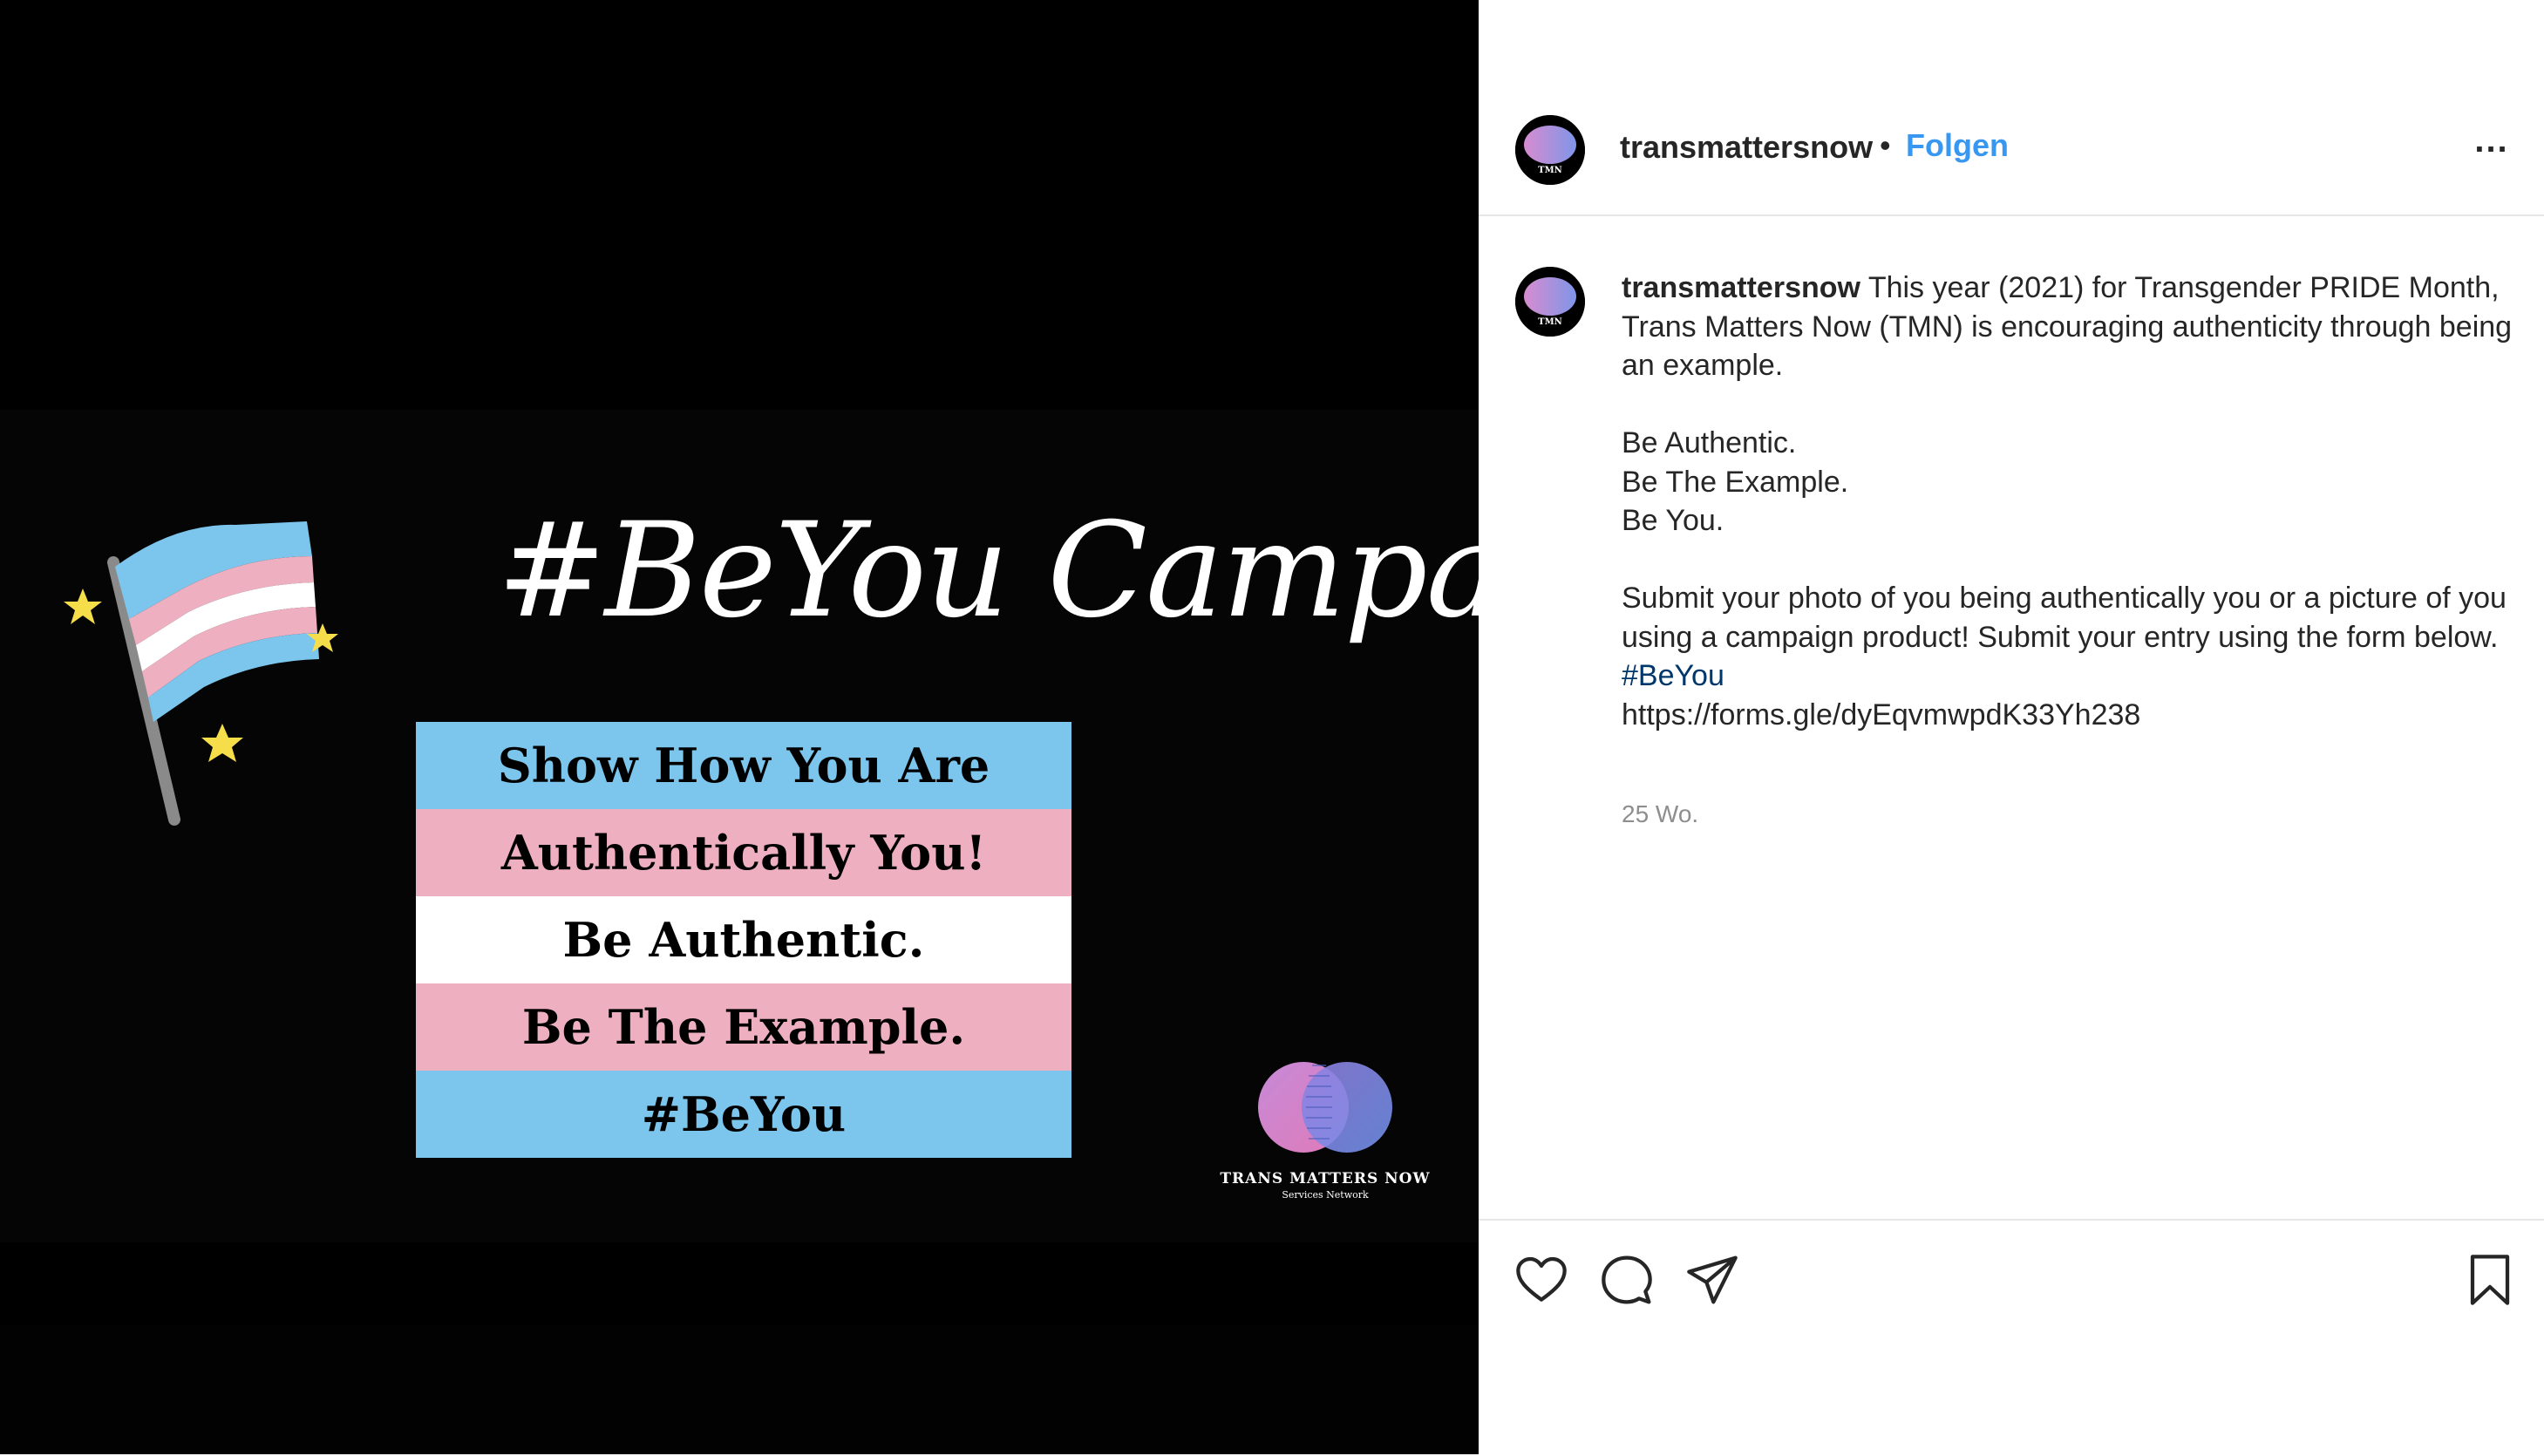  Describe the element at coordinates (739, 1389) in the screenshot. I see `image-bottom-bar` at that location.